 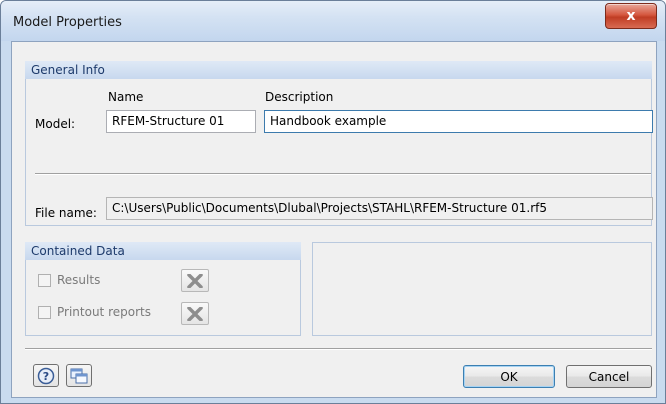 What do you see at coordinates (163, 251) in the screenshot?
I see `contained-data-header: Contained Data` at bounding box center [163, 251].